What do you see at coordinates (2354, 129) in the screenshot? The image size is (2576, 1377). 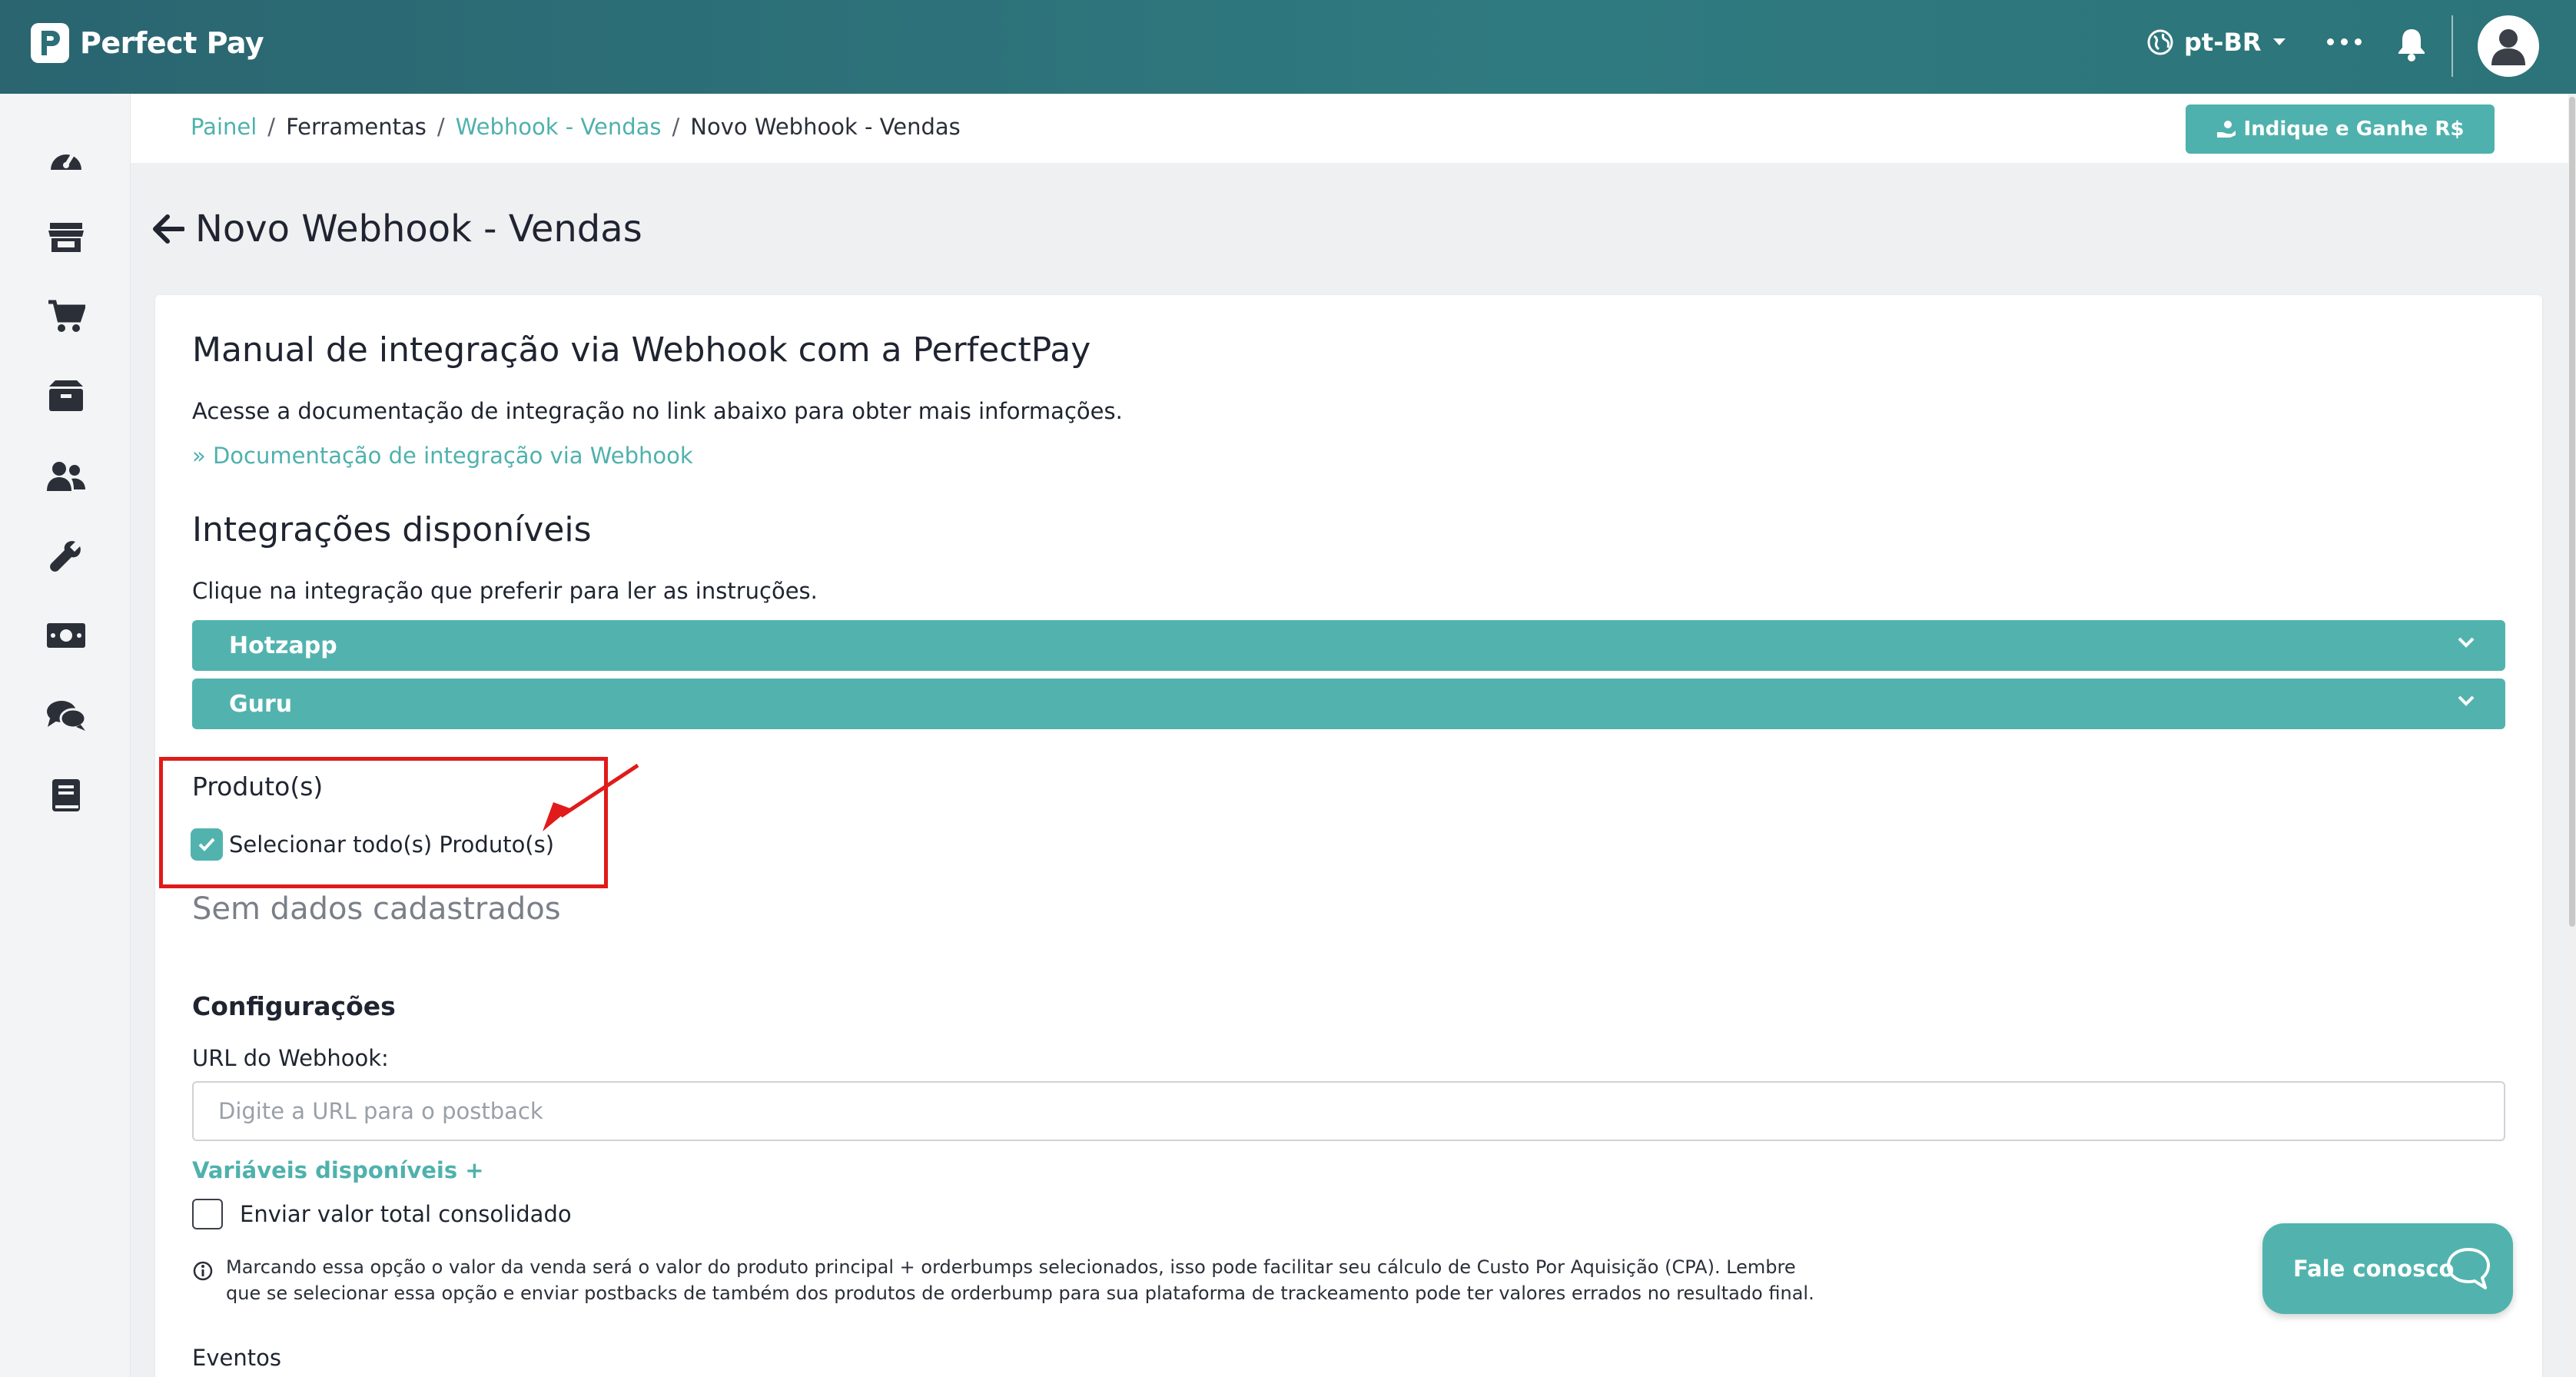 I see `refer-button-label: Indique e Ganhe R$` at bounding box center [2354, 129].